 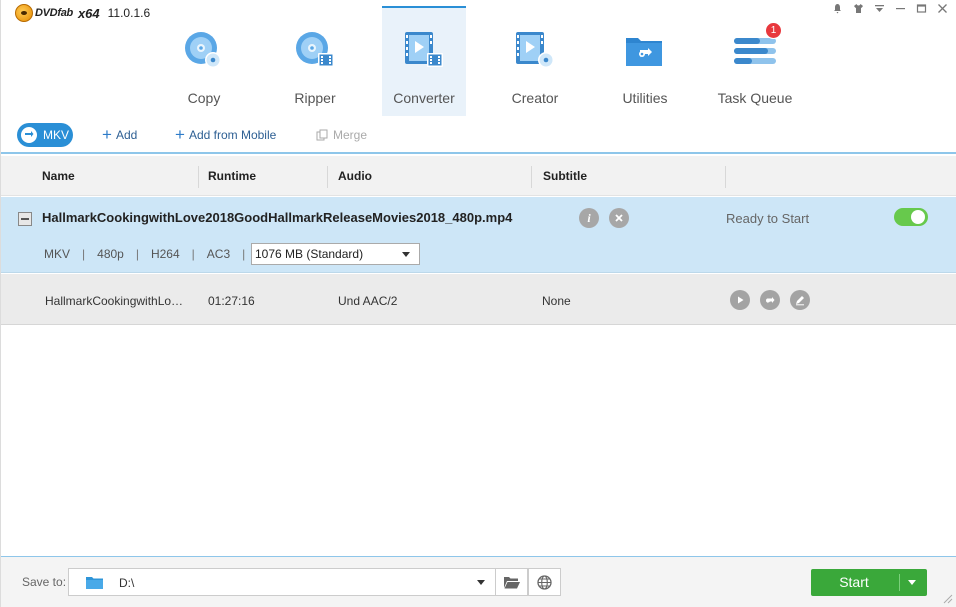 I want to click on output-size-select: 1076 MB (Standard), so click(x=335, y=254).